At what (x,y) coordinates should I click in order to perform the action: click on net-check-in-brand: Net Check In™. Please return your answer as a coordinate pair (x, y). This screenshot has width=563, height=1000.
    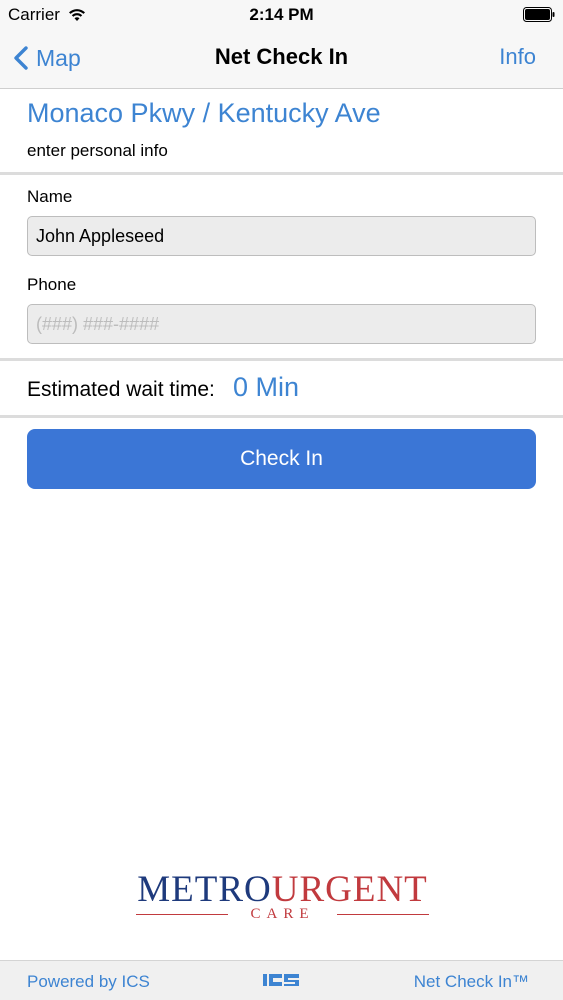
    Looking at the image, I should click on (471, 981).